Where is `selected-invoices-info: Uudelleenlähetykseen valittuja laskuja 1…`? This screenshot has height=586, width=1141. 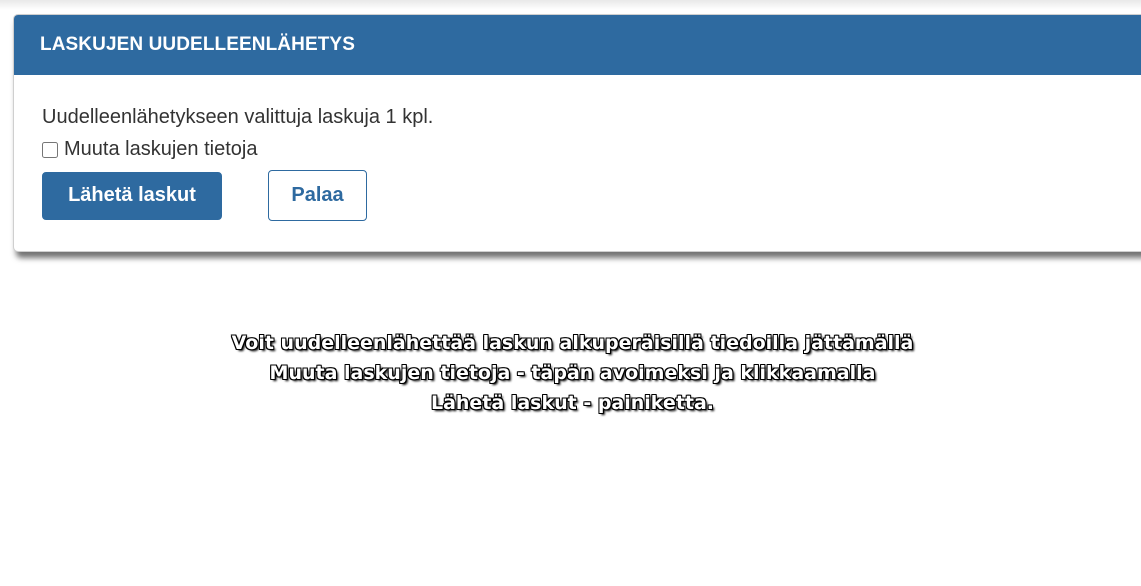
selected-invoices-info: Uudelleenlähetykseen valittuja laskuja 1… is located at coordinates (238, 117).